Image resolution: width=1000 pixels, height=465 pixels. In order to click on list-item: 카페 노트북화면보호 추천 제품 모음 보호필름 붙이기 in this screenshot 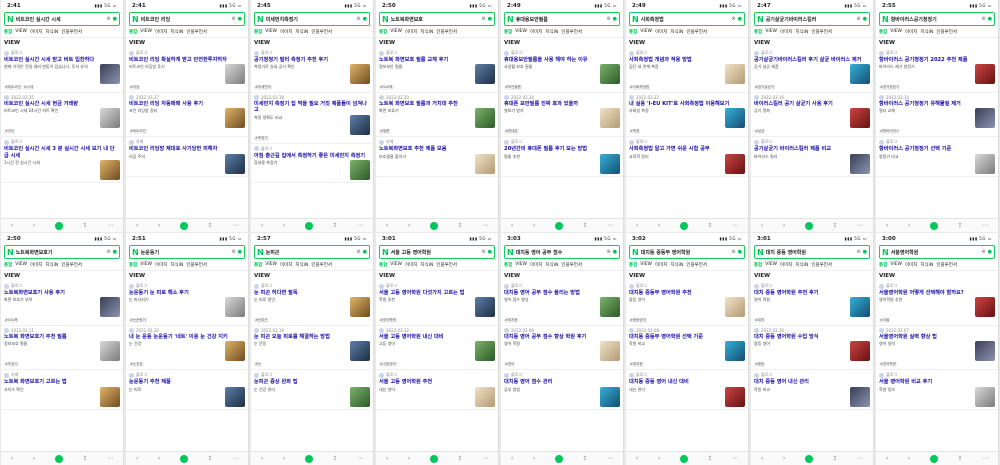, I will do `click(437, 157)`.